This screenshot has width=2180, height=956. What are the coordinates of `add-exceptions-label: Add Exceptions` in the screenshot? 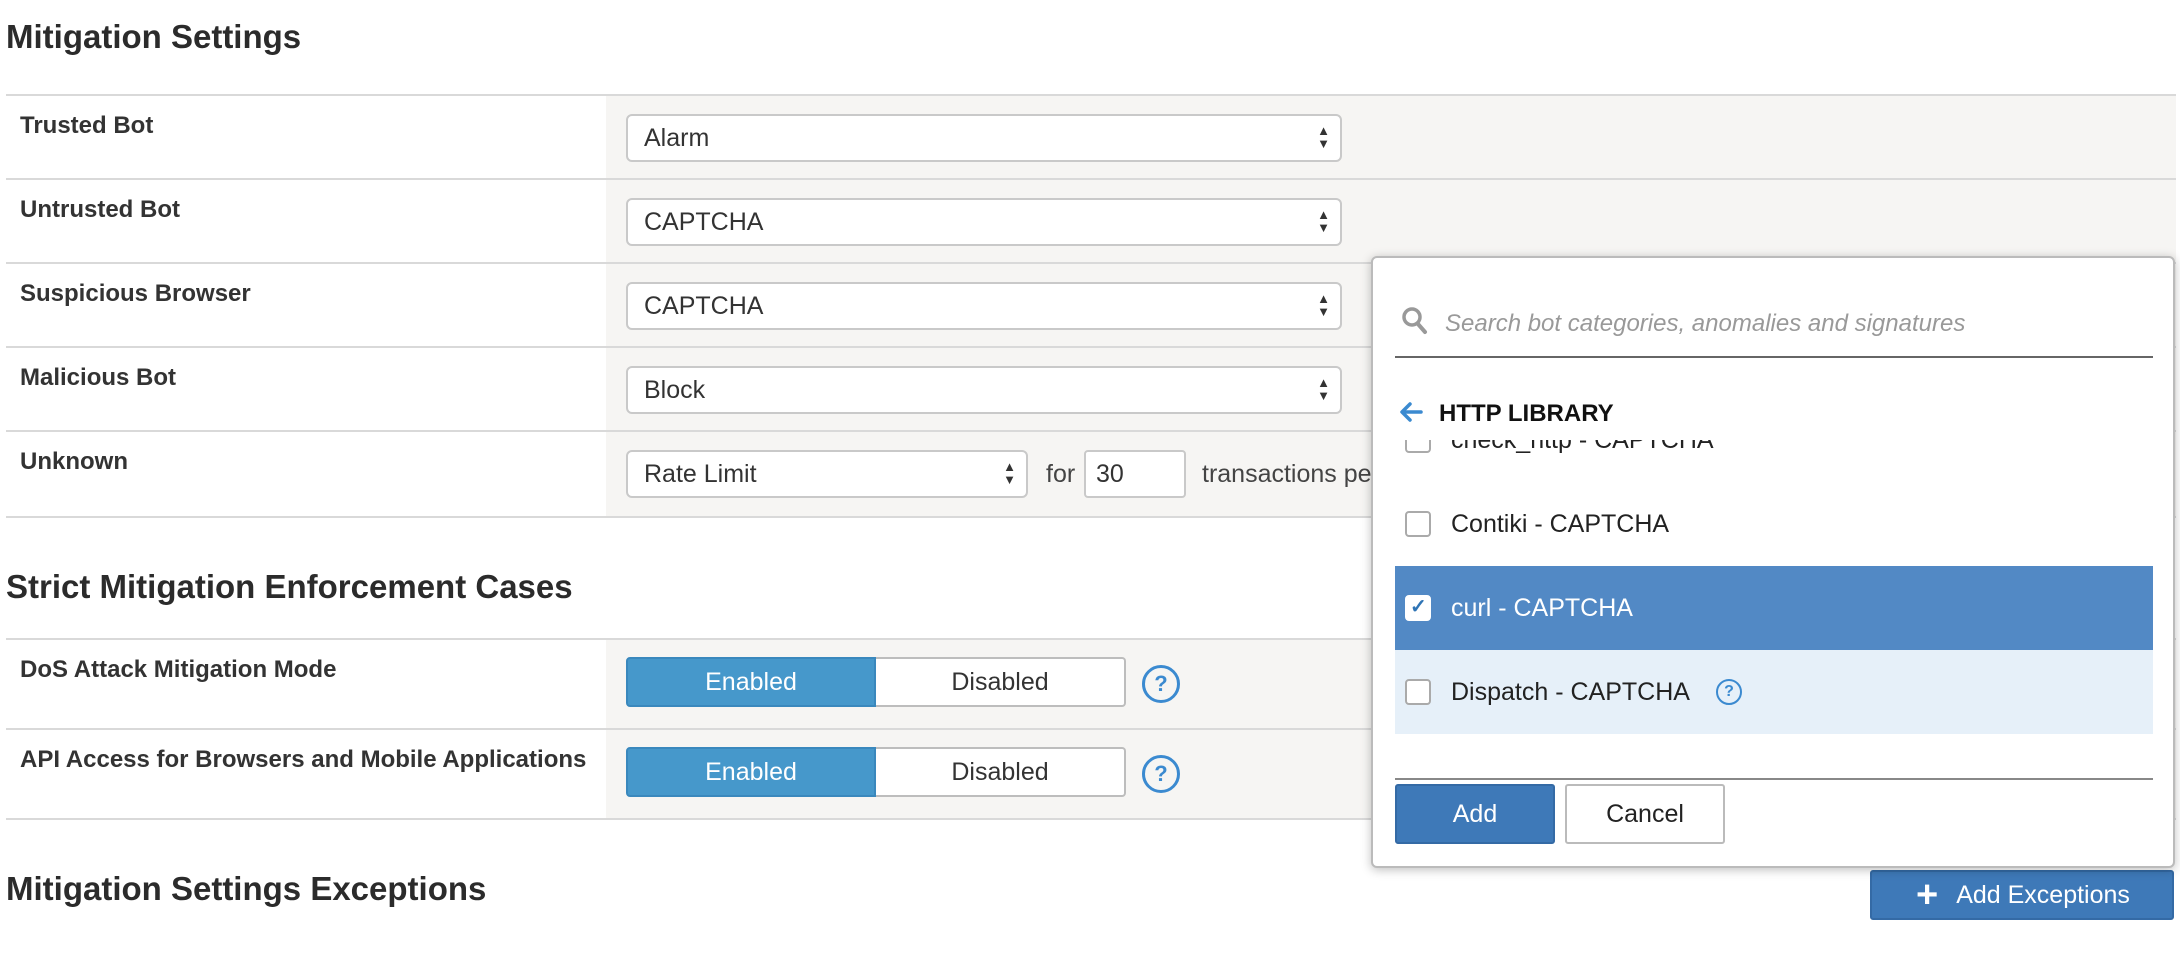 It's located at (2043, 895).